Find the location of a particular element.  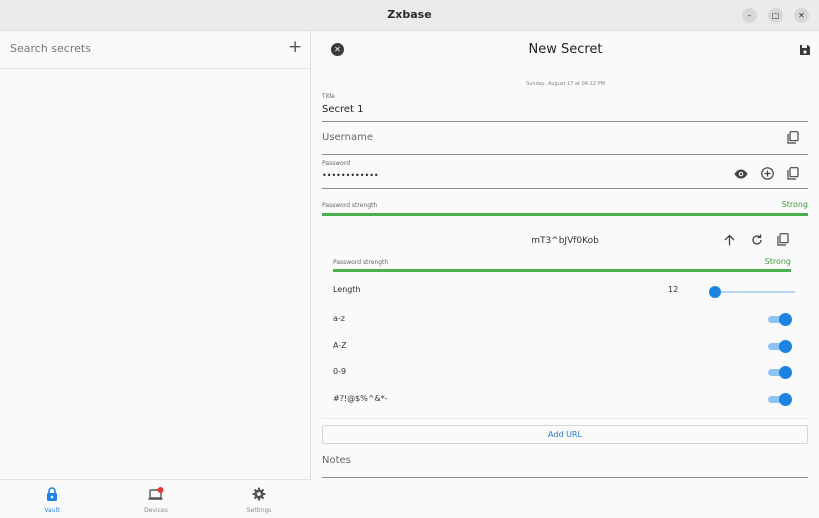

title-value: Secret 1 is located at coordinates (343, 109).